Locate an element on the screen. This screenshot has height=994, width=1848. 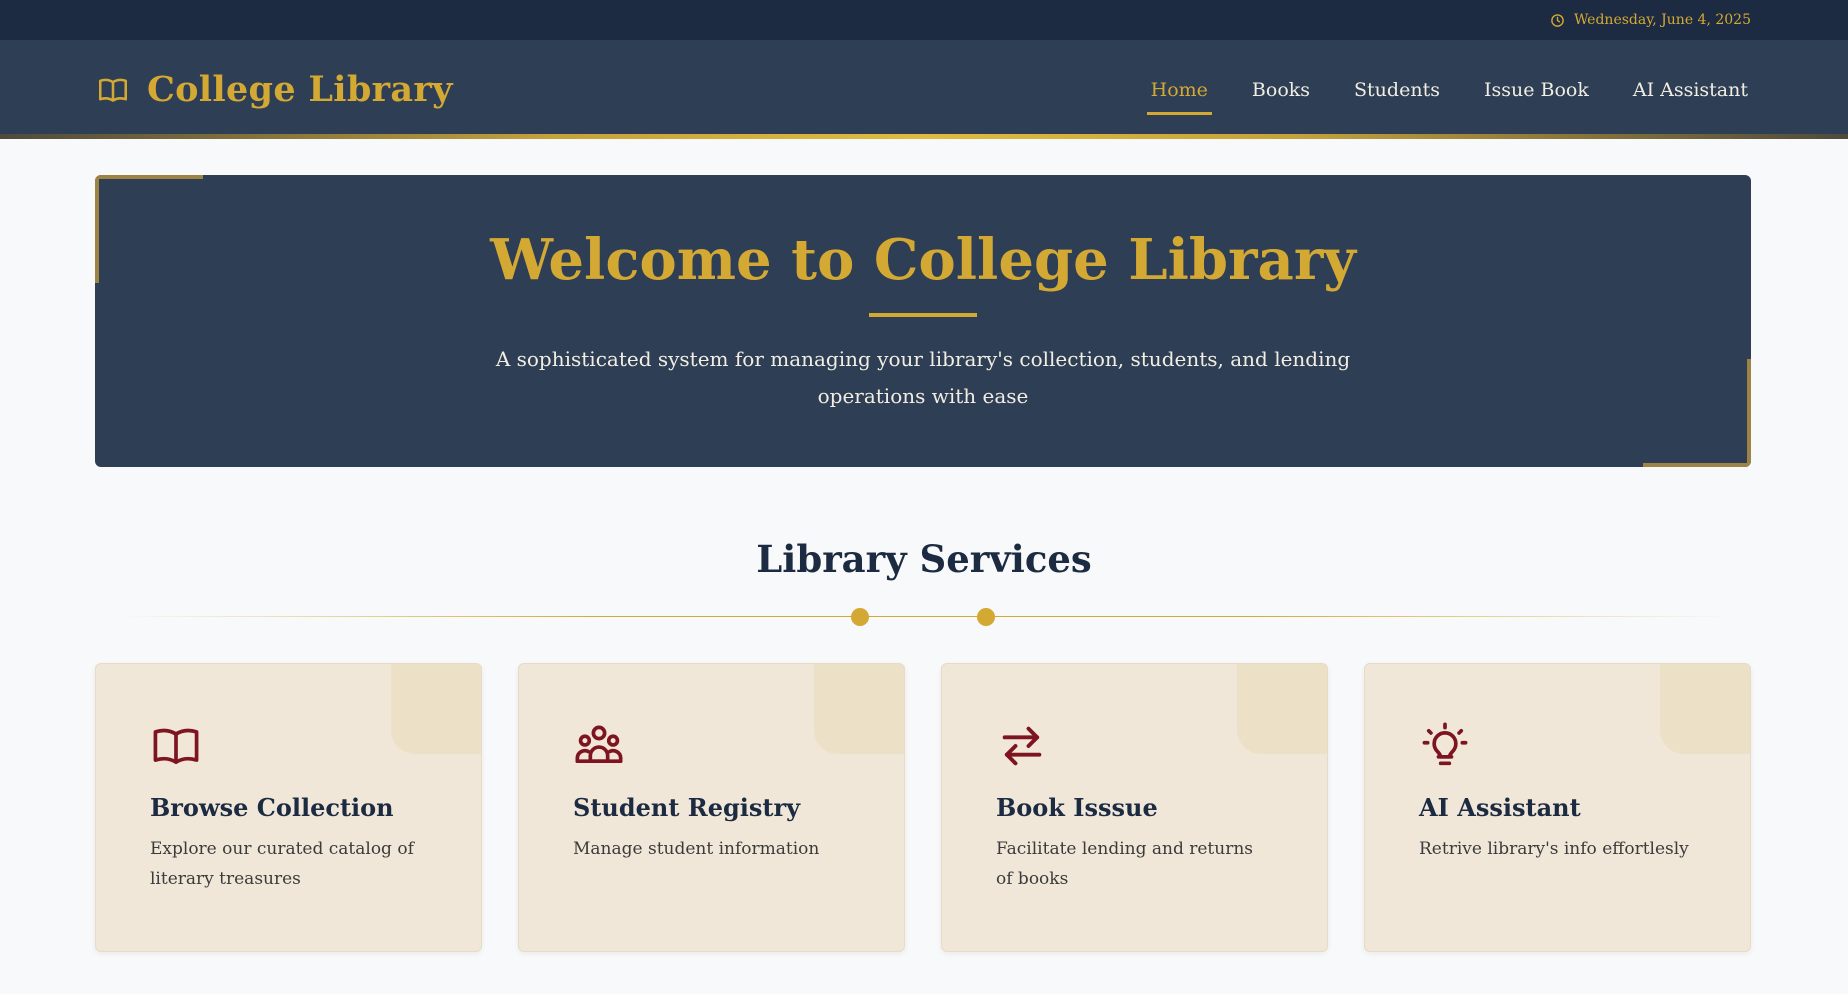
brand: College Library is located at coordinates (274, 89).